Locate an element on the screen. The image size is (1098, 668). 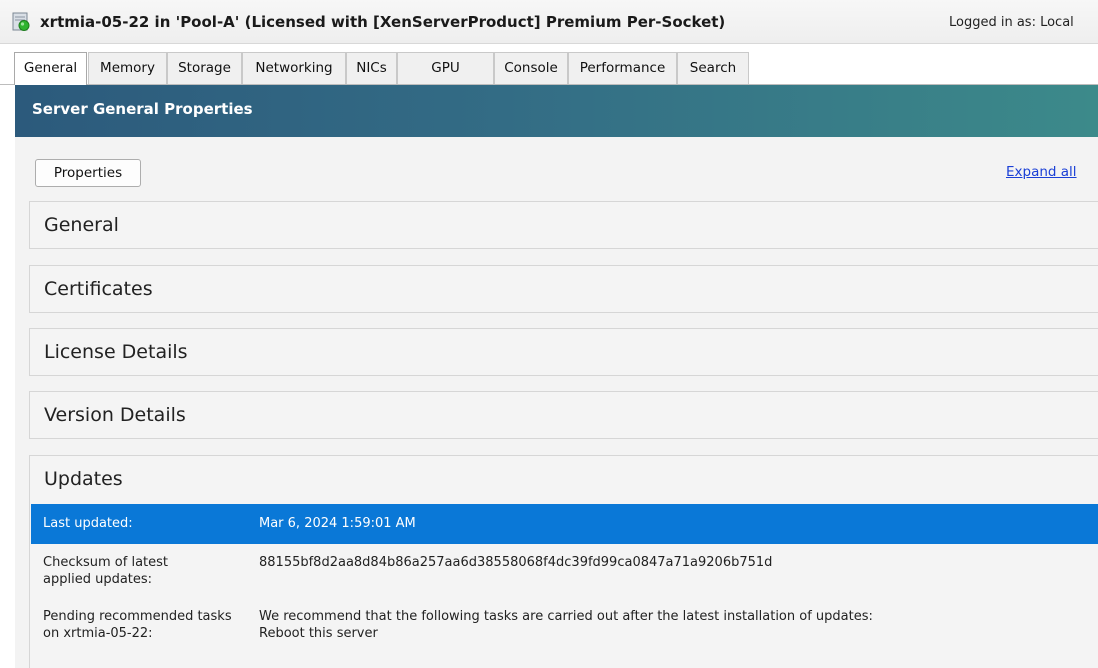
section-version-details: Version Details is located at coordinates (563, 415).